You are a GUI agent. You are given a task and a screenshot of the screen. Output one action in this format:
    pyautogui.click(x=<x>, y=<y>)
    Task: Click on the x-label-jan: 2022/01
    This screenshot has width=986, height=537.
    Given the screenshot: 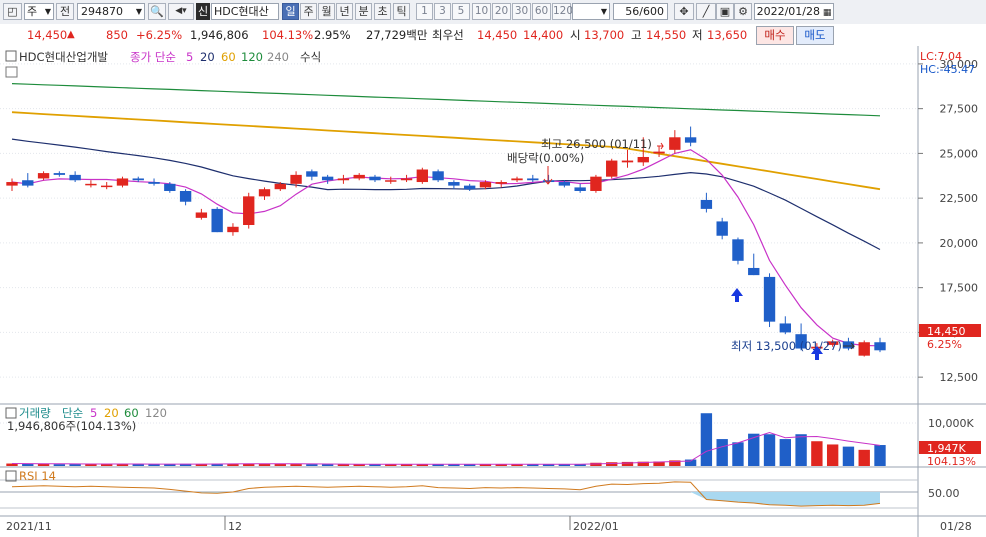 What is the action you would take?
    pyautogui.click(x=596, y=526)
    